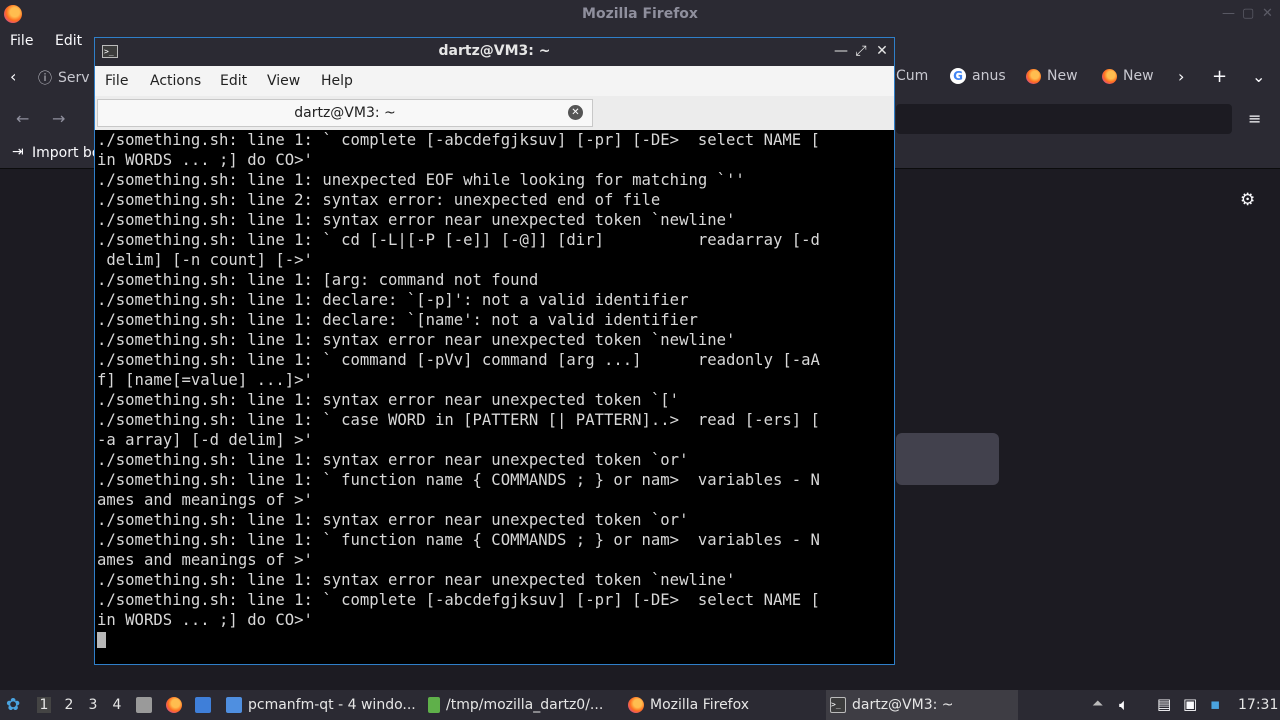 This screenshot has height=720, width=1280. Describe the element at coordinates (21, 41) in the screenshot. I see `firefox-menu-file: File` at that location.